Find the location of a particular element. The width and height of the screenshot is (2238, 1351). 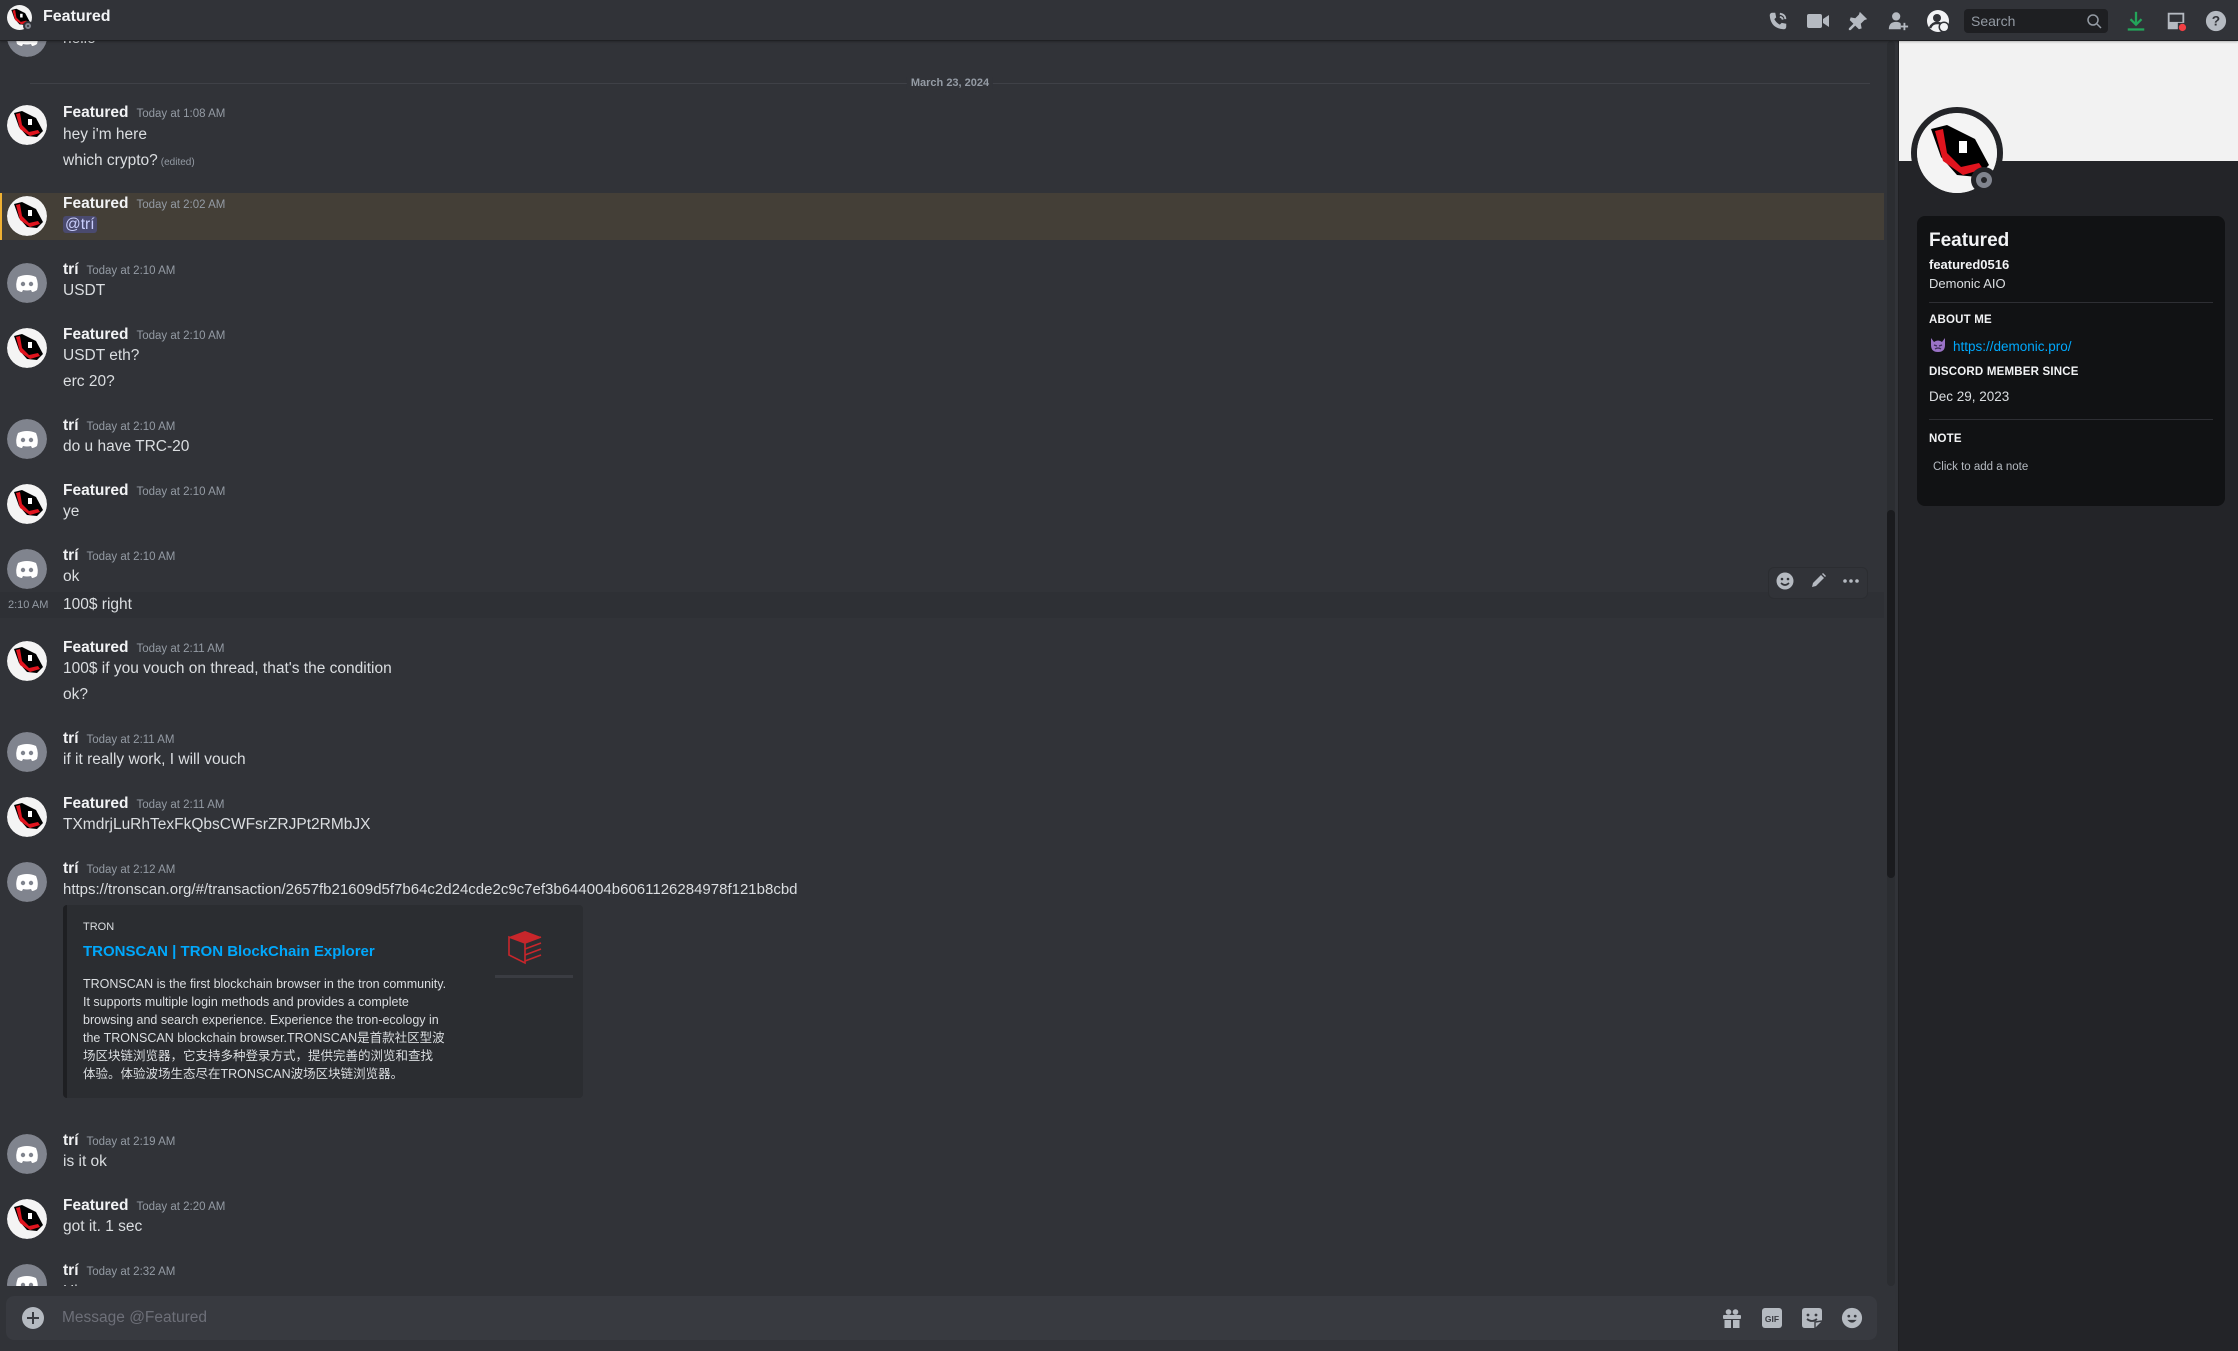

dm-title: Featured is located at coordinates (77, 16).